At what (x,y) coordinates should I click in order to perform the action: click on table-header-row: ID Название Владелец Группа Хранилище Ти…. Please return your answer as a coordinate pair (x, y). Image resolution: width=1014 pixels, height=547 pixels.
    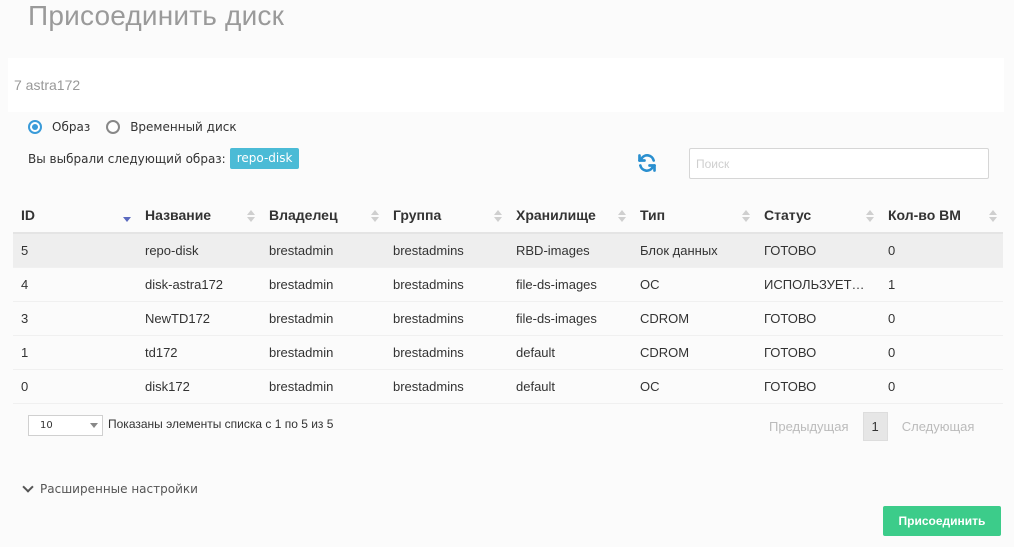
    Looking at the image, I should click on (508, 216).